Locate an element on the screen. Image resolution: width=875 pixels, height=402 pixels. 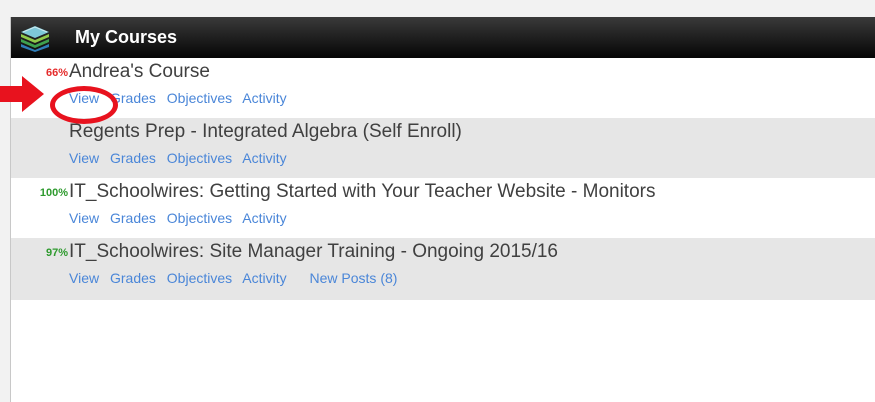
panel-title: My Courses is located at coordinates (126, 37).